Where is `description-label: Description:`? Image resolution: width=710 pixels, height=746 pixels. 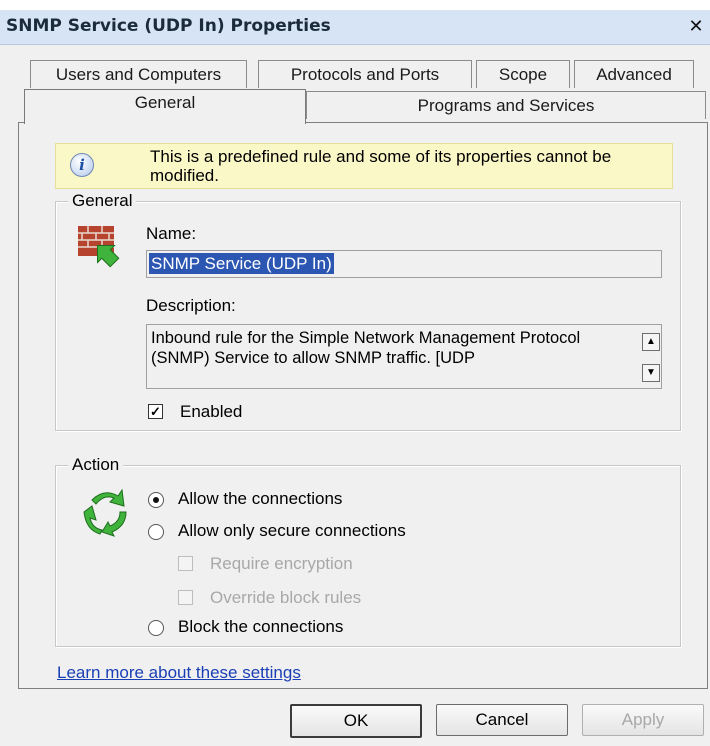
description-label: Description: is located at coordinates (191, 305).